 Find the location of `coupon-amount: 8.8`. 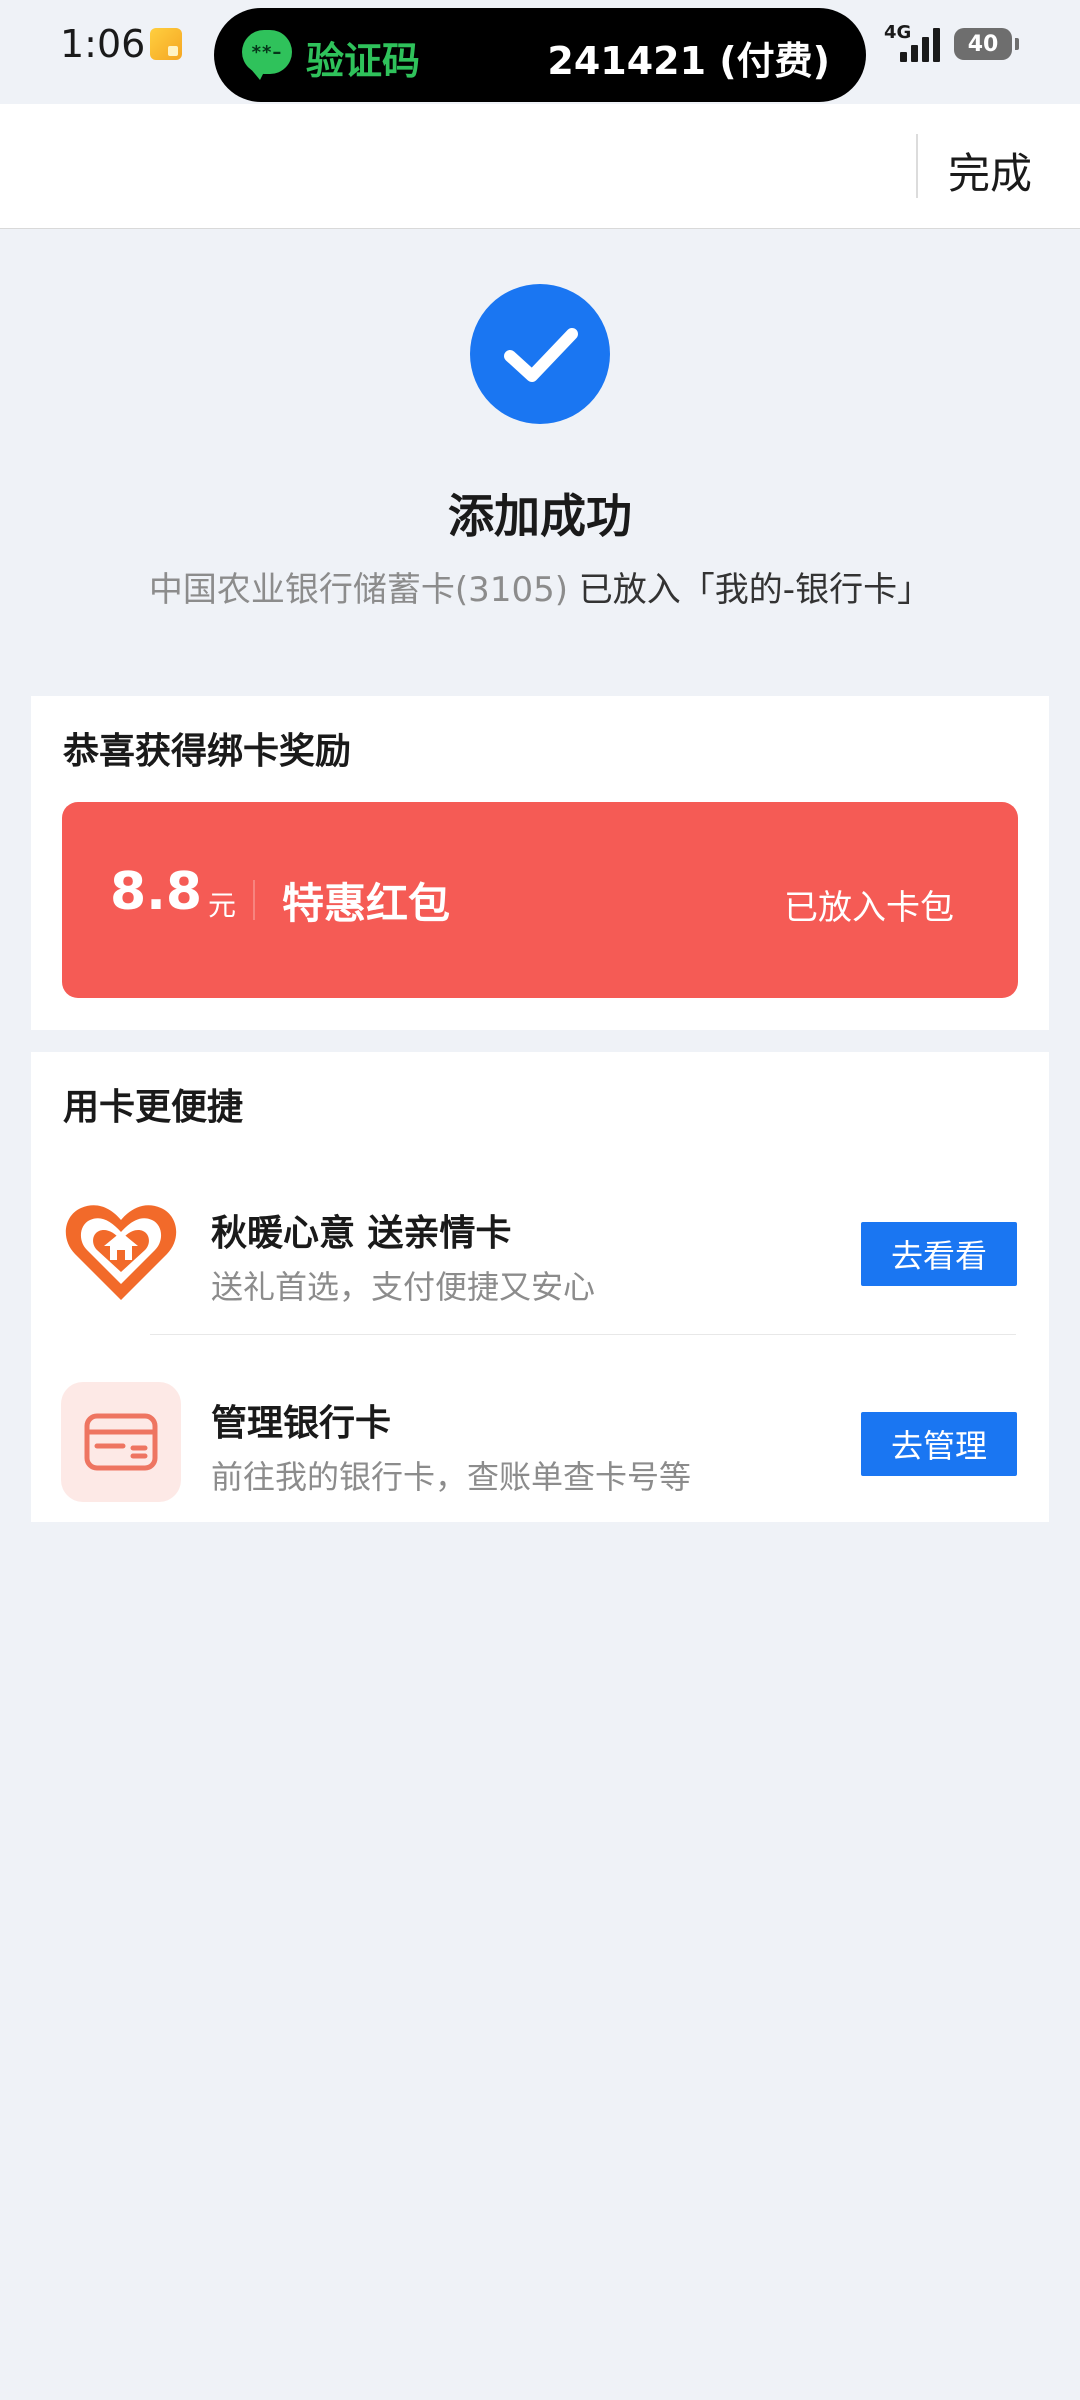

coupon-amount: 8.8 is located at coordinates (156, 892).